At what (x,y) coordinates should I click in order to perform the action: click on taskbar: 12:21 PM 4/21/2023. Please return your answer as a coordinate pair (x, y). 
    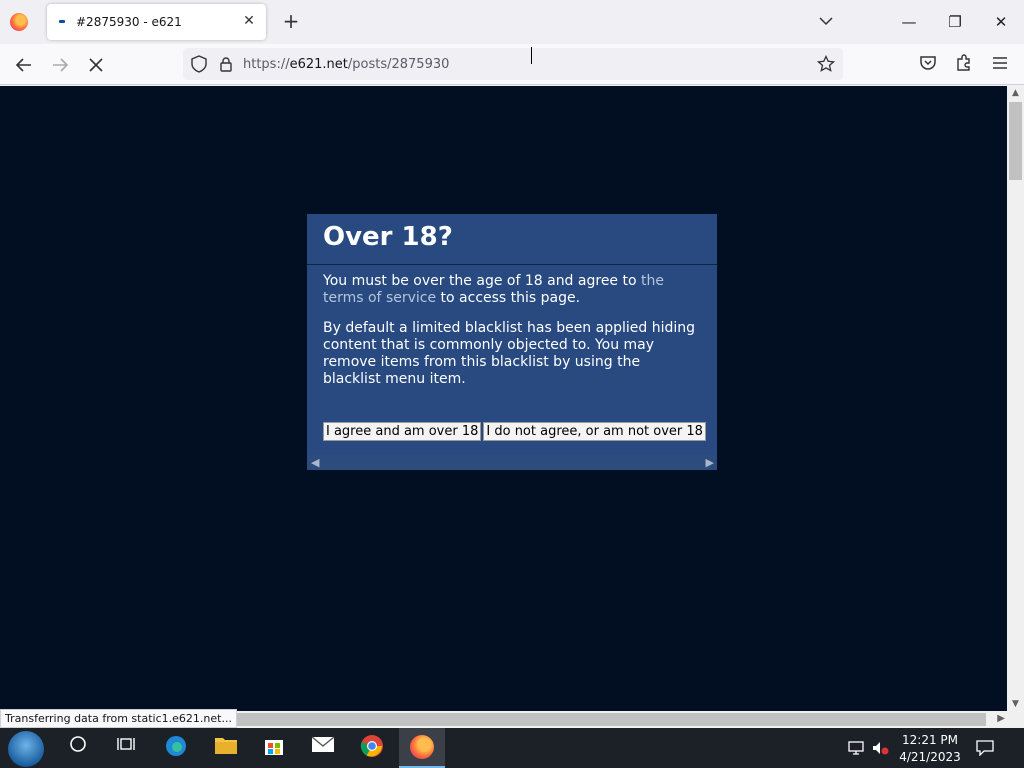
    Looking at the image, I should click on (512, 748).